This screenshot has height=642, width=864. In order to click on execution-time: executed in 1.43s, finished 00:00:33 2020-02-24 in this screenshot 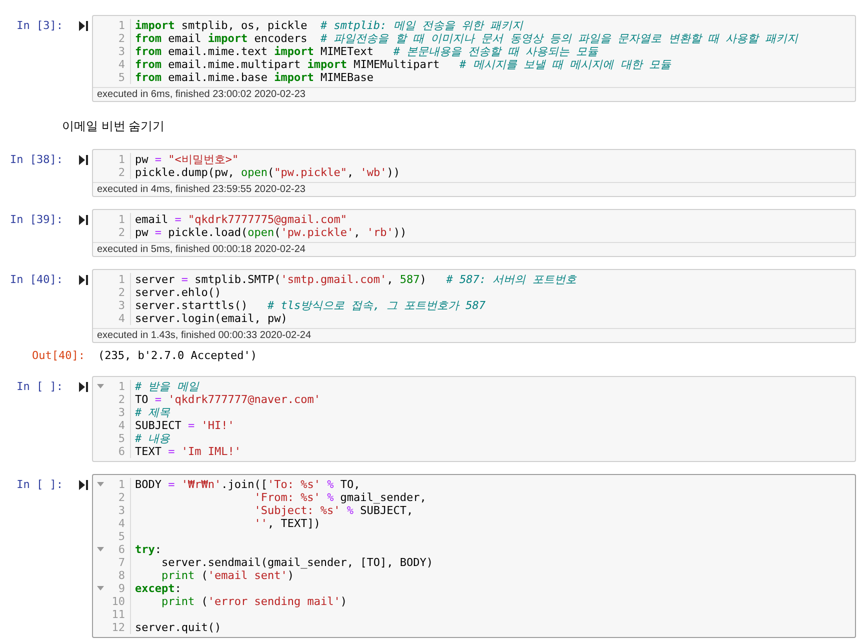, I will do `click(204, 335)`.